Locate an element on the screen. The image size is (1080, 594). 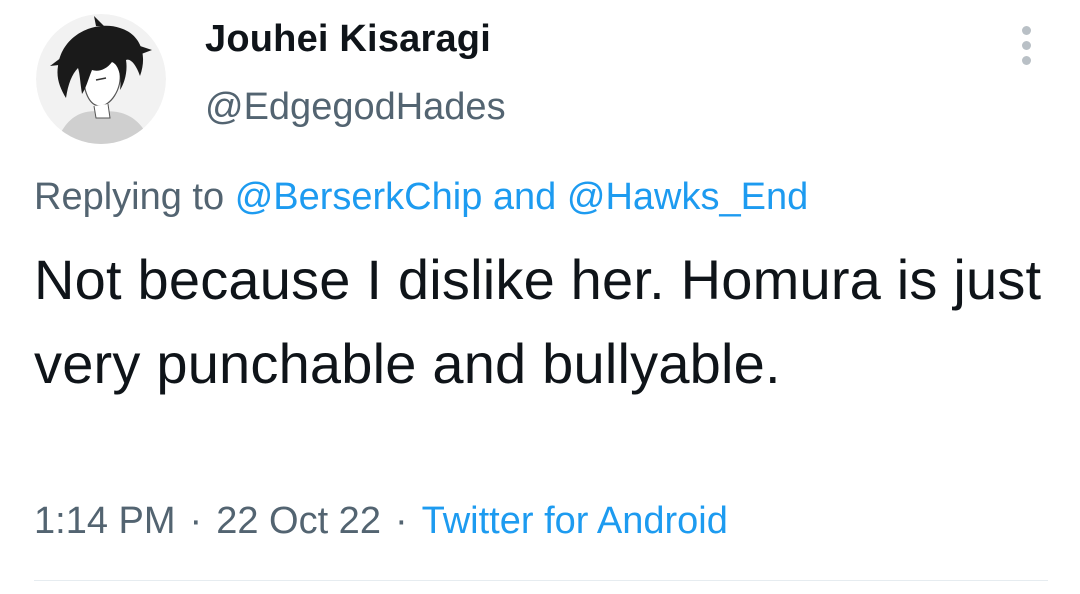
author-handle: @EdgegodHades is located at coordinates (355, 107).